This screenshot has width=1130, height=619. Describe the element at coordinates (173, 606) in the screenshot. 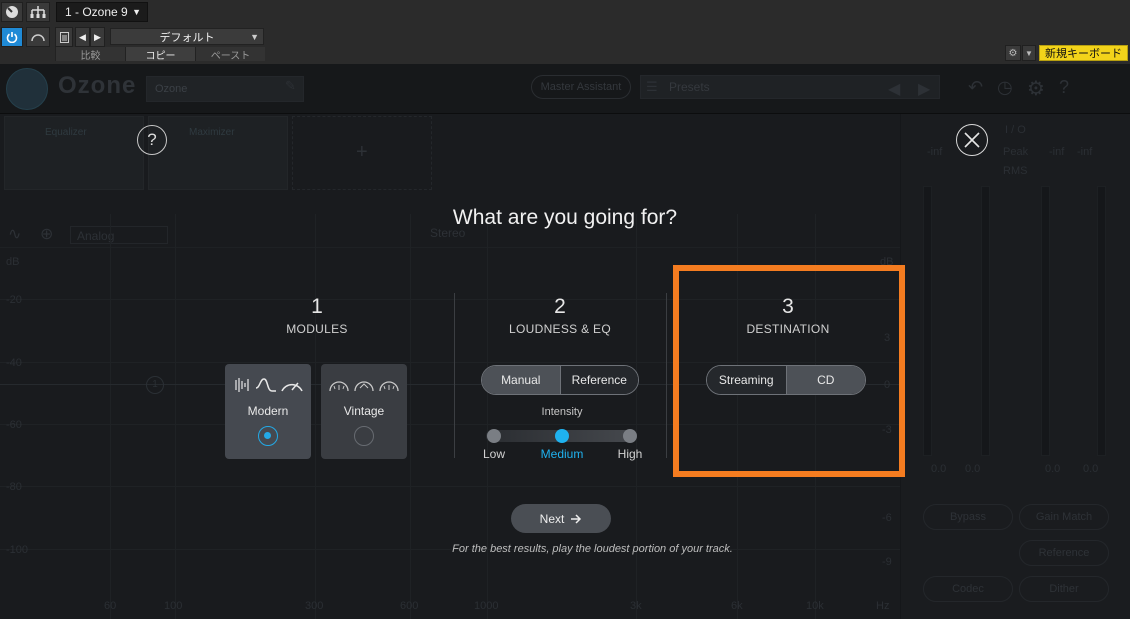

I see `freq-axis-label: 100` at that location.